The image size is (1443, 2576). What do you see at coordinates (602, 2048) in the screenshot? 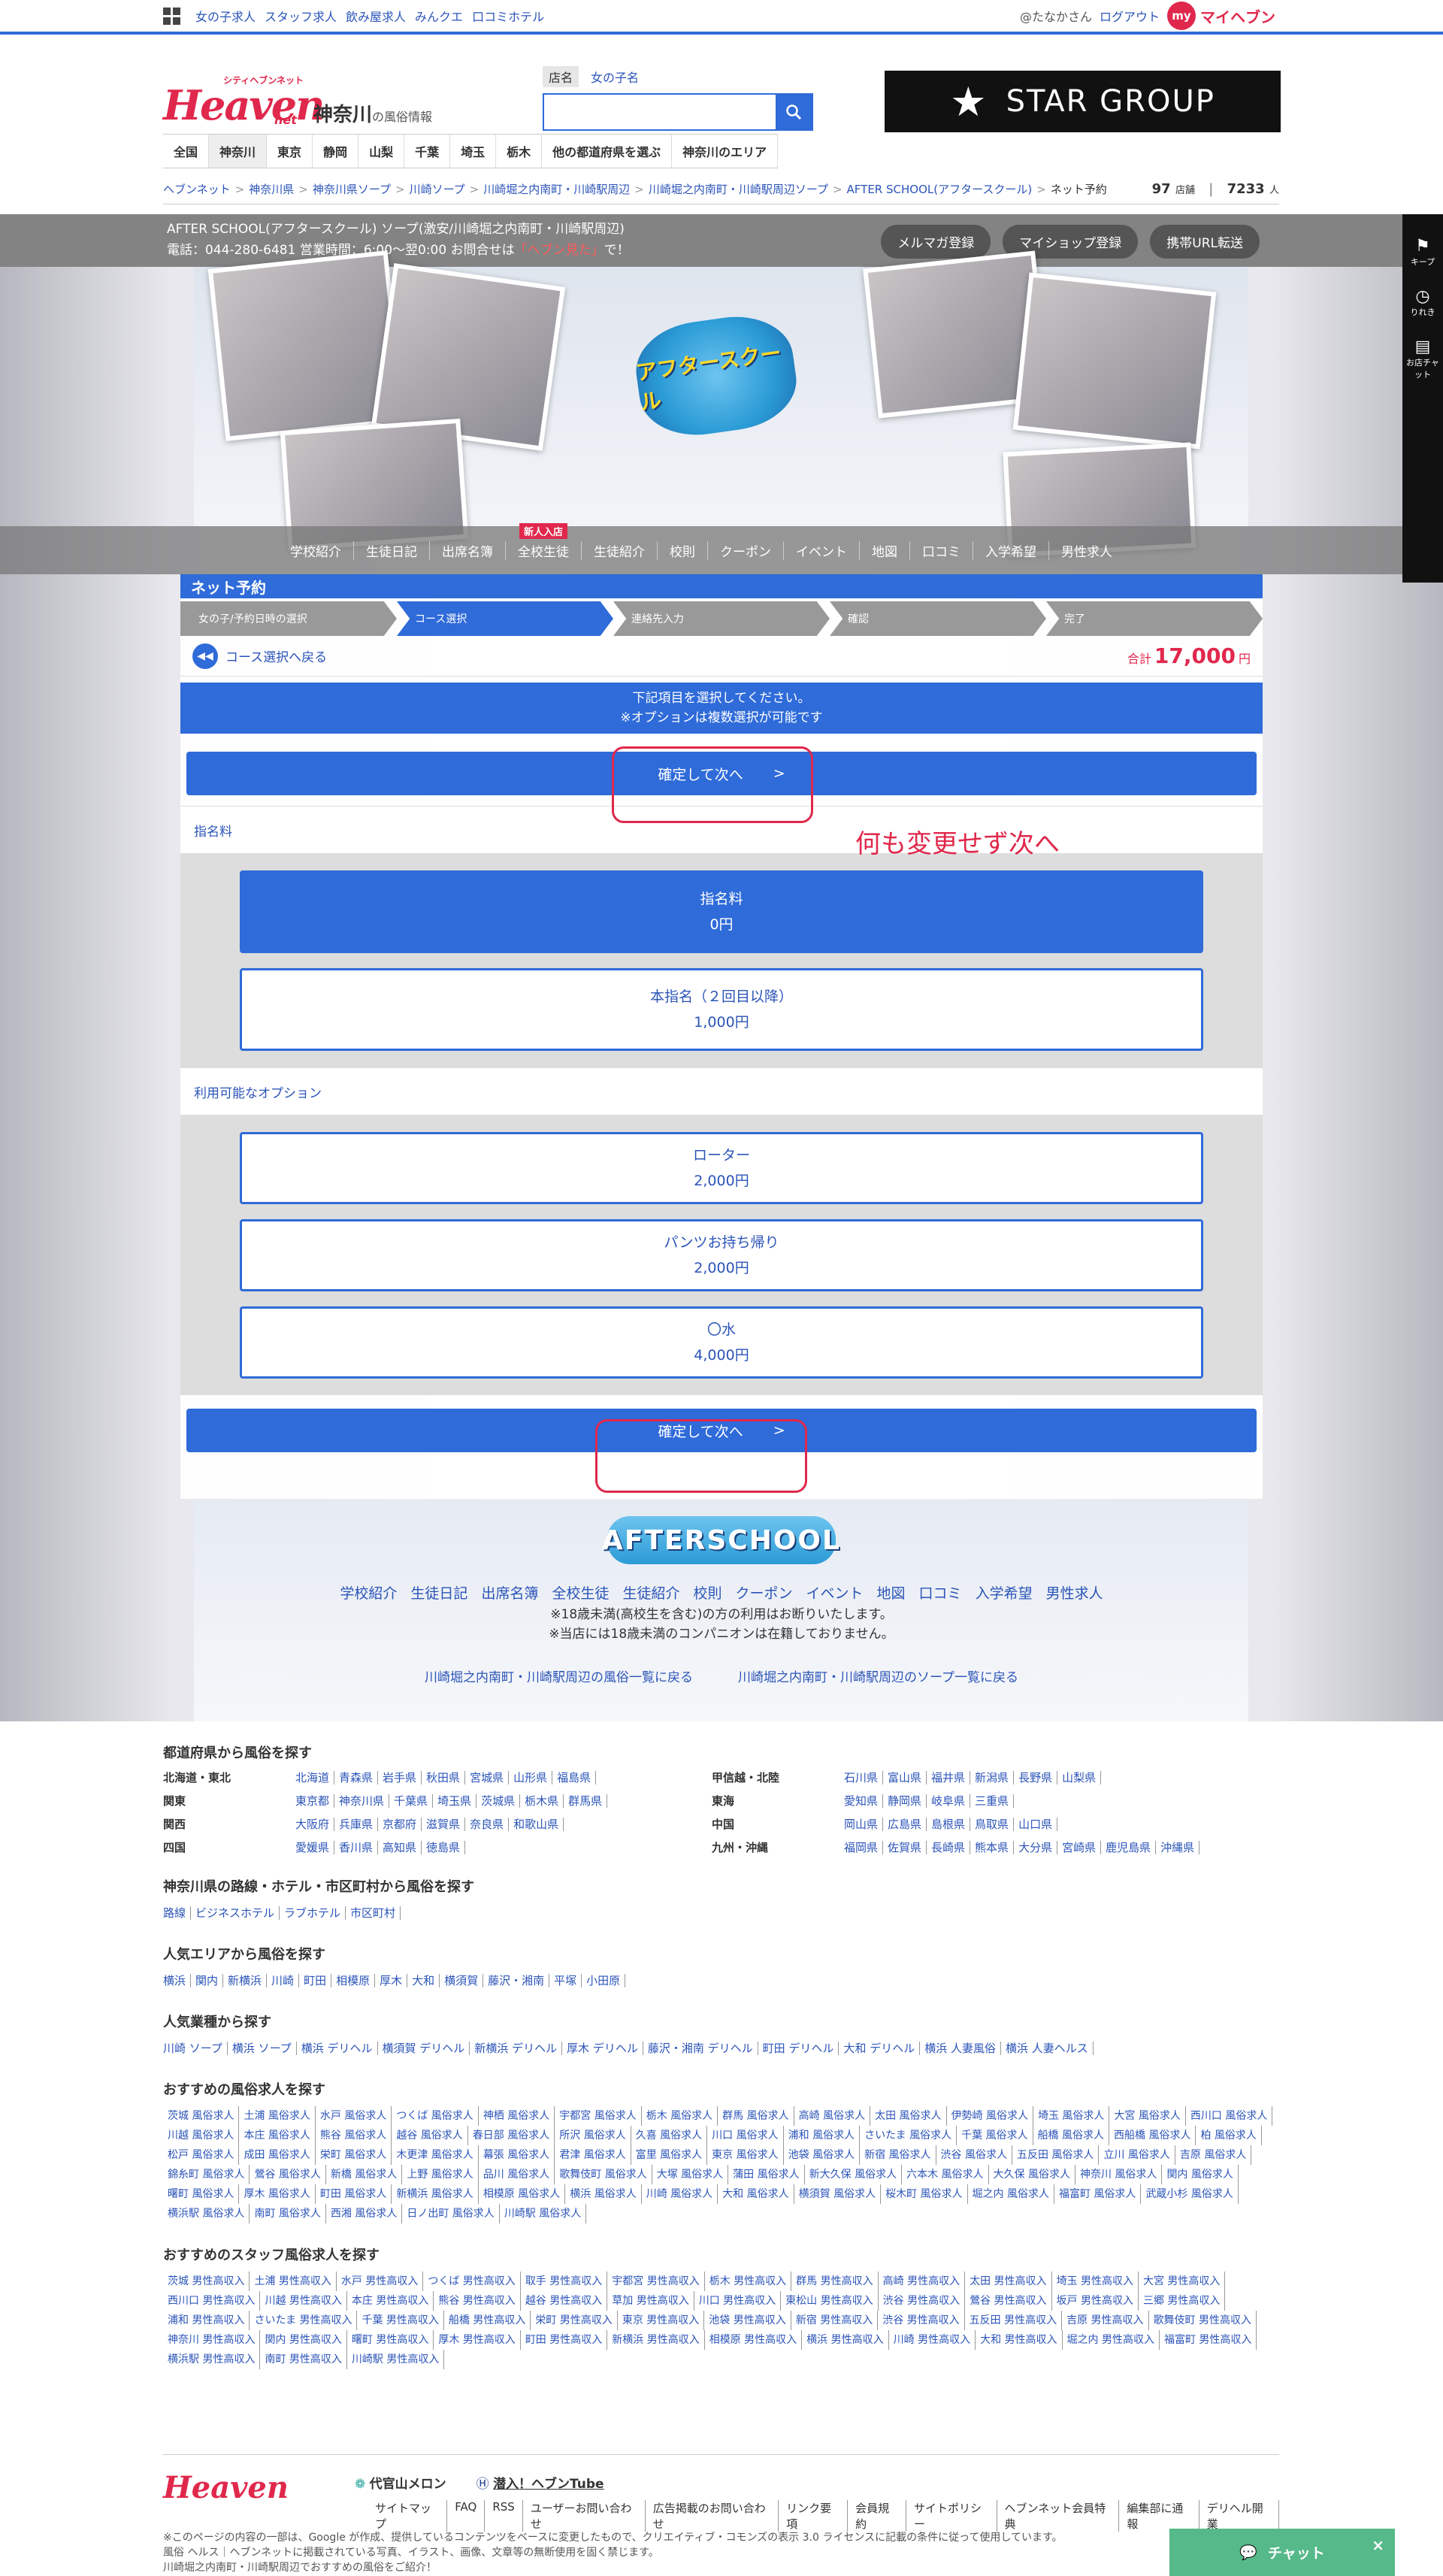
I see `type-link: 厚木 デリヘル` at bounding box center [602, 2048].